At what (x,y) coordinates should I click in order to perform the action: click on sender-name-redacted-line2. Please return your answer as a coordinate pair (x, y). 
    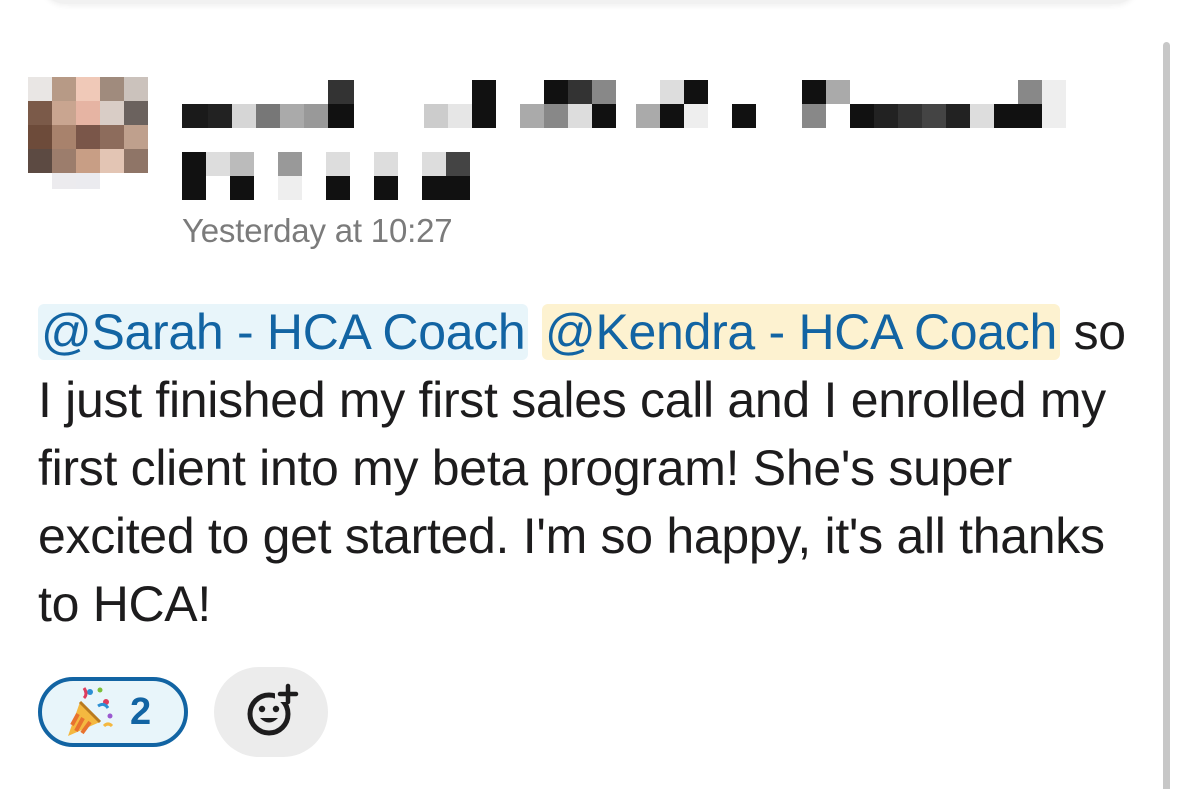
    Looking at the image, I should click on (326, 176).